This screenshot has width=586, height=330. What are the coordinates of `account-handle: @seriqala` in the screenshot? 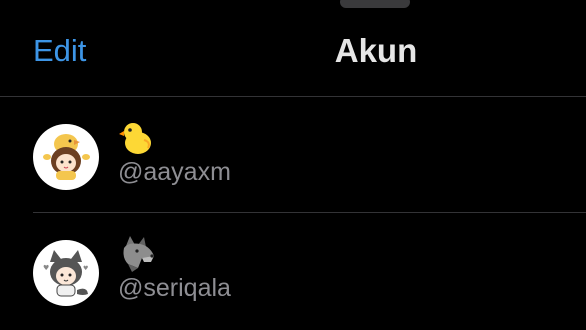 It's located at (174, 288).